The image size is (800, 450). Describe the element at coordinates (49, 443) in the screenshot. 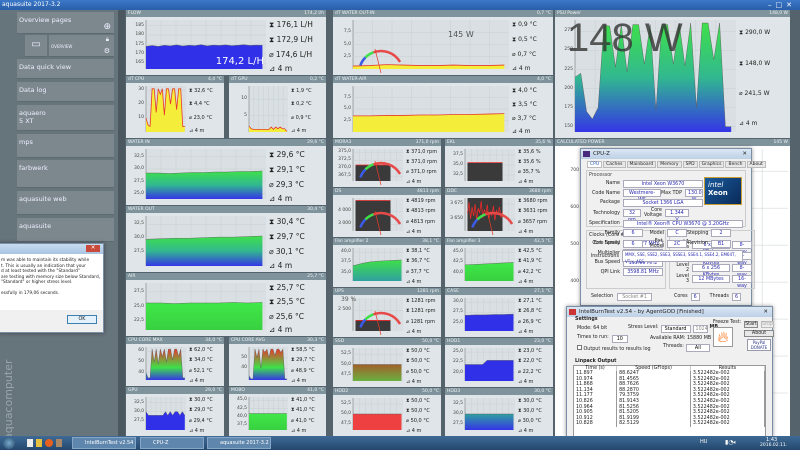

I see `firefox-icon` at that location.